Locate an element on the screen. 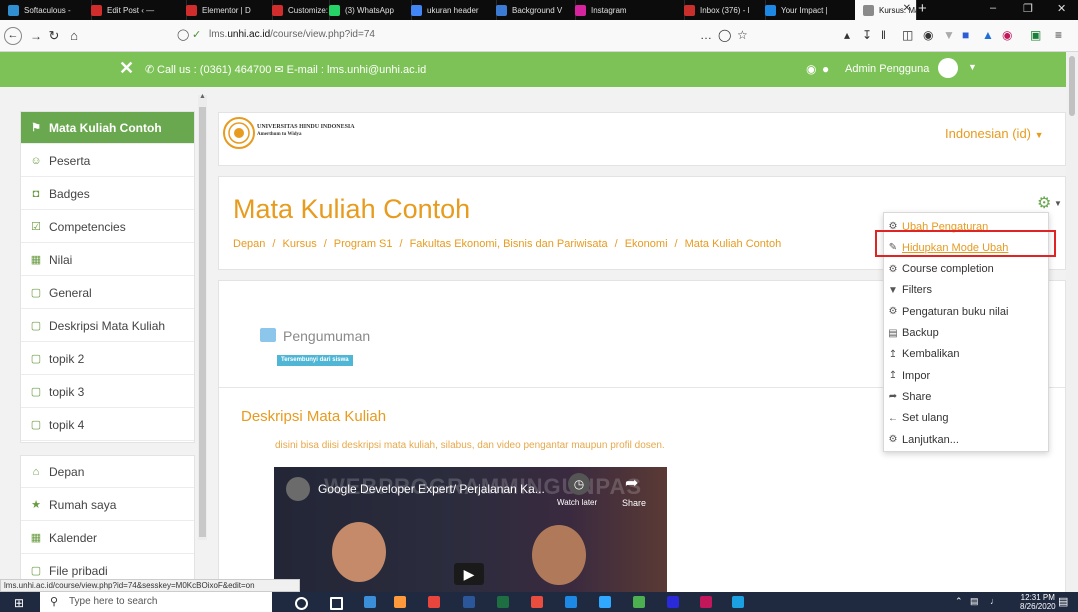 The image size is (1078, 612). tray-volume-icon: ♩ is located at coordinates (994, 601).